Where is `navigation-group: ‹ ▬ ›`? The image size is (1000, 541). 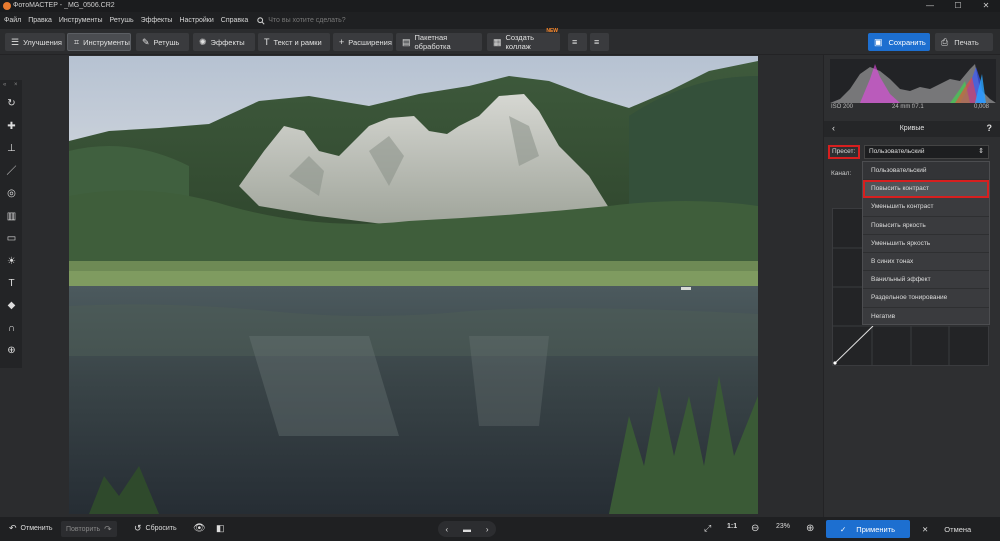 navigation-group: ‹ ▬ › is located at coordinates (467, 529).